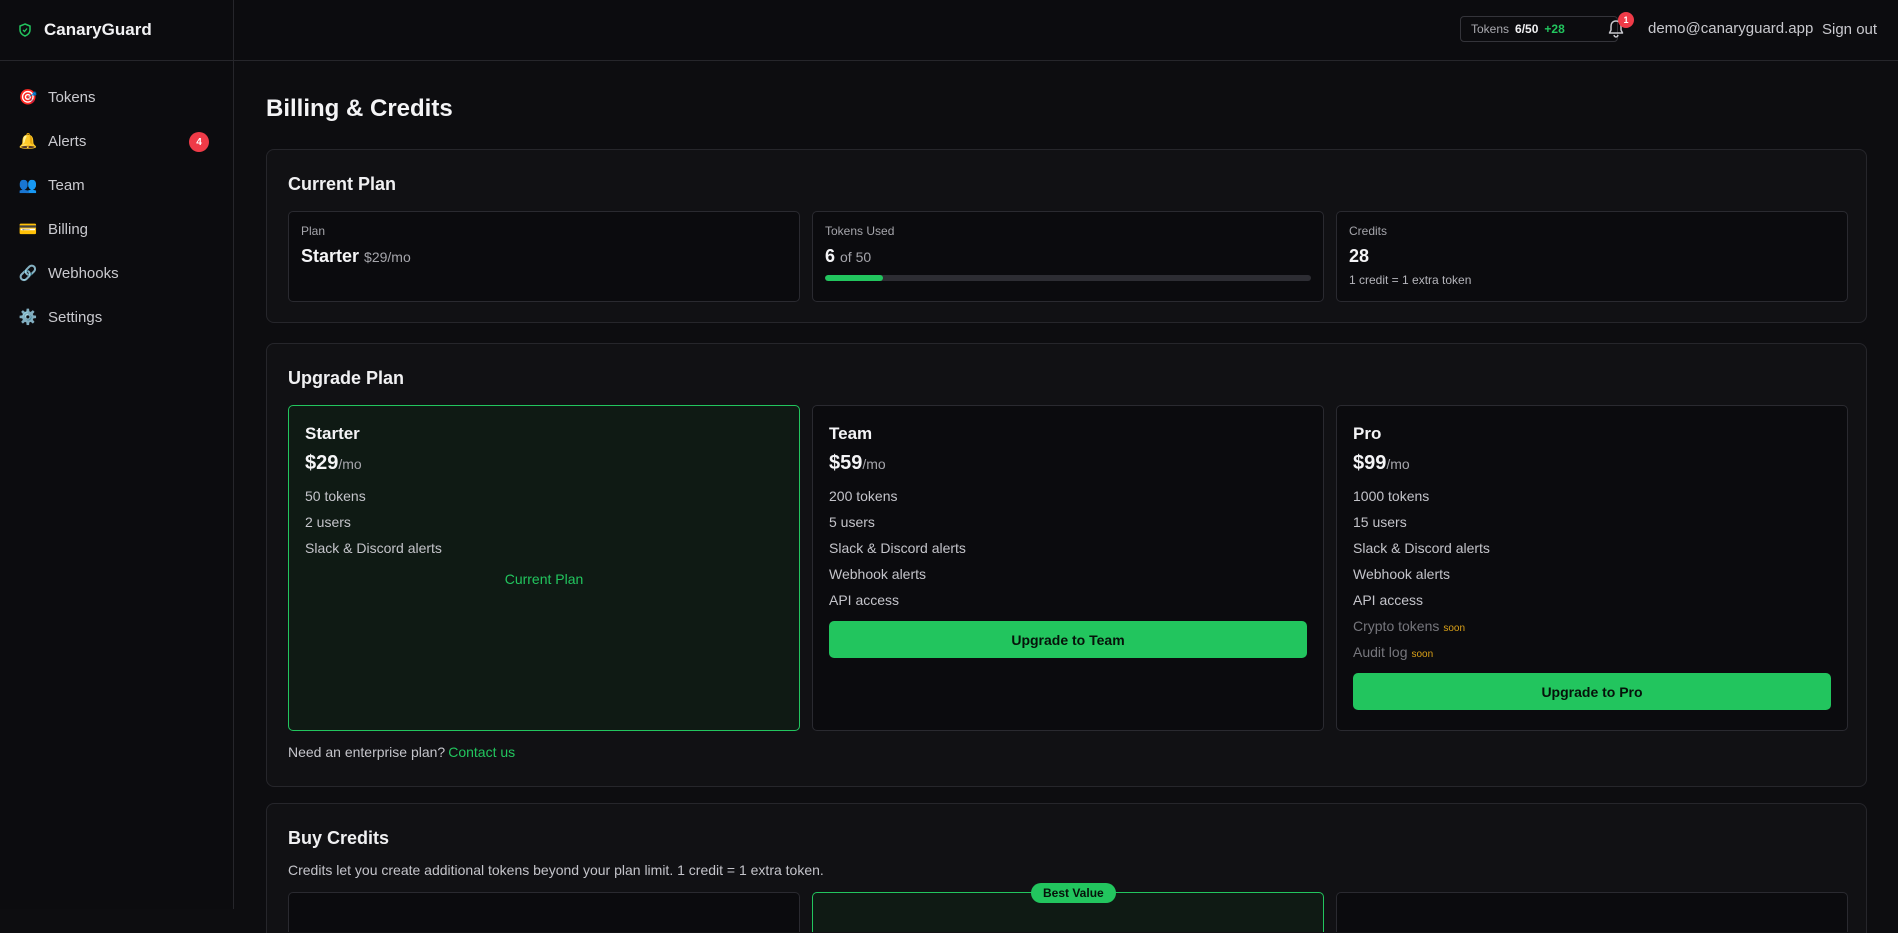  Describe the element at coordinates (28, 141) in the screenshot. I see `bell-icon: 🔔` at that location.